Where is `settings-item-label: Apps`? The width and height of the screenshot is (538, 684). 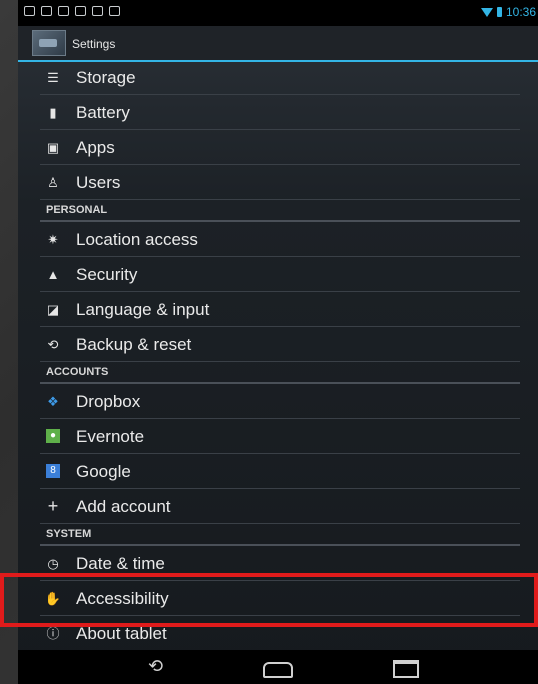 settings-item-label: Apps is located at coordinates (95, 147).